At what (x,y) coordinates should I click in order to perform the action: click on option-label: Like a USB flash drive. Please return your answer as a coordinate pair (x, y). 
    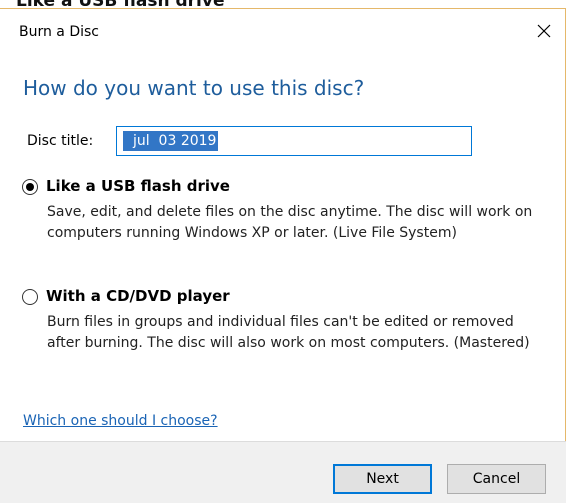
    Looking at the image, I should click on (138, 186).